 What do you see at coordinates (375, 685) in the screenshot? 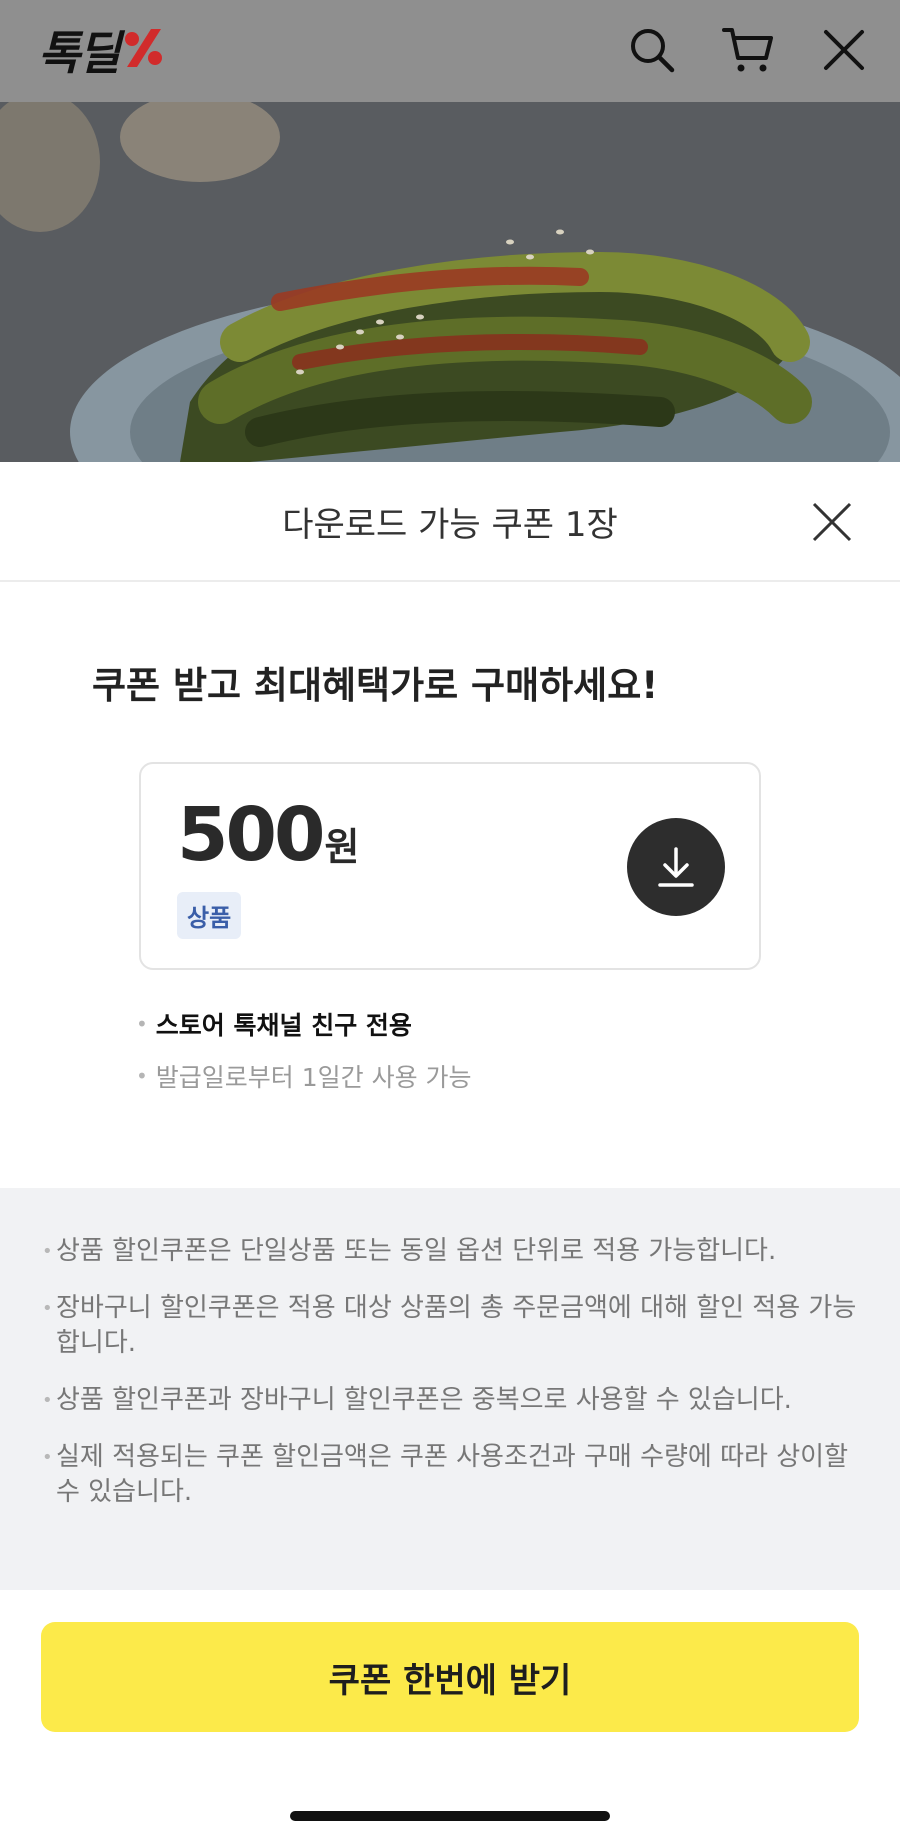
I see `headline: 쿠폰 받고 최대혜택가로 구매하세요!` at bounding box center [375, 685].